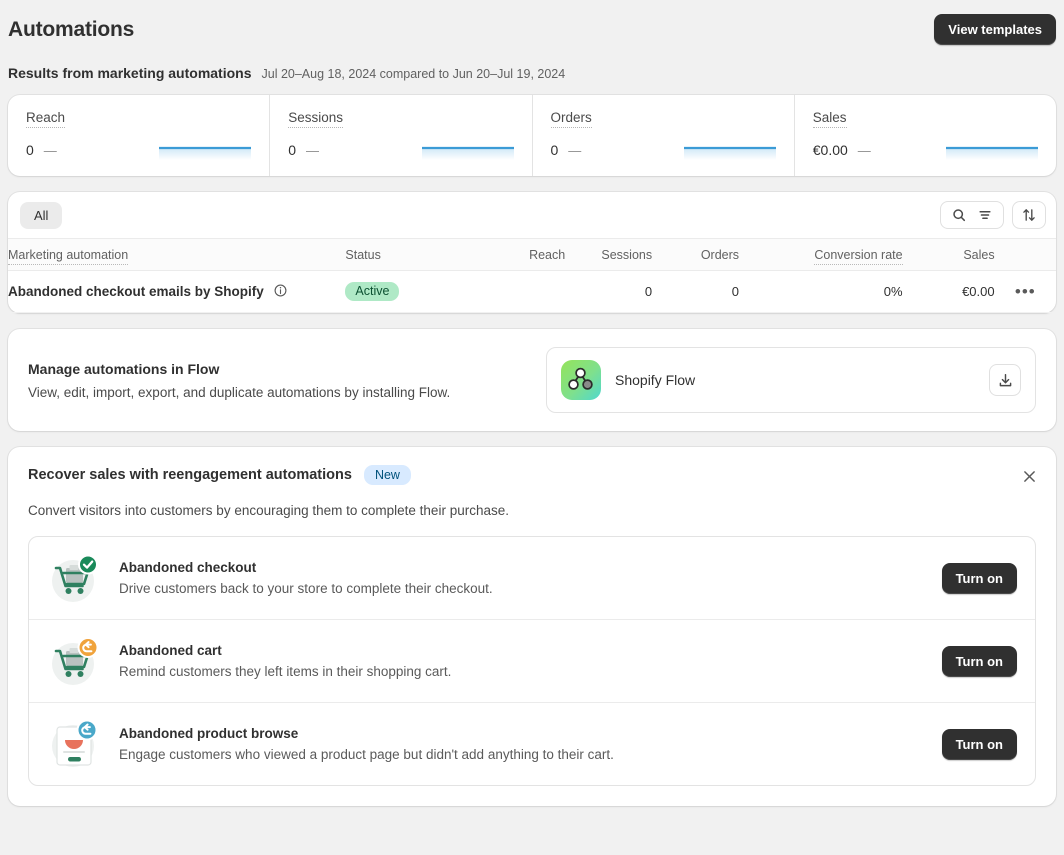 The image size is (1064, 855). What do you see at coordinates (74, 578) in the screenshot?
I see `cart-check-icon` at bounding box center [74, 578].